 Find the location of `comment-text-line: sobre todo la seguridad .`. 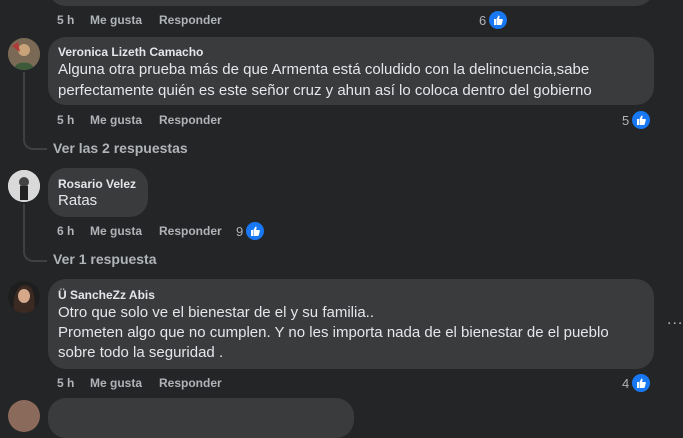

comment-text-line: sobre todo la seguridad . is located at coordinates (141, 352).